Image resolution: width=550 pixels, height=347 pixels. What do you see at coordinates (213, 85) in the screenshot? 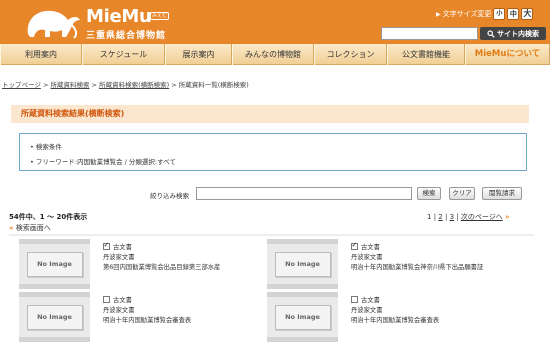
I see `breadcrumb-current: 所蔵資料一覧(横断検索)` at bounding box center [213, 85].